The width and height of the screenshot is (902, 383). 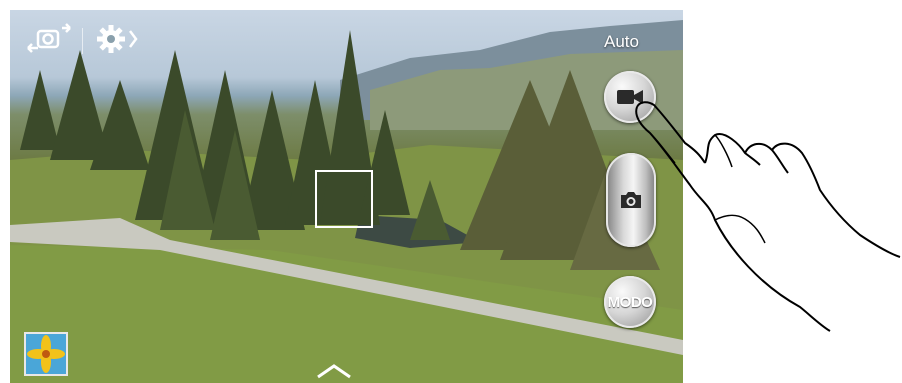 I want to click on gallery-thumbnail, so click(x=46, y=354).